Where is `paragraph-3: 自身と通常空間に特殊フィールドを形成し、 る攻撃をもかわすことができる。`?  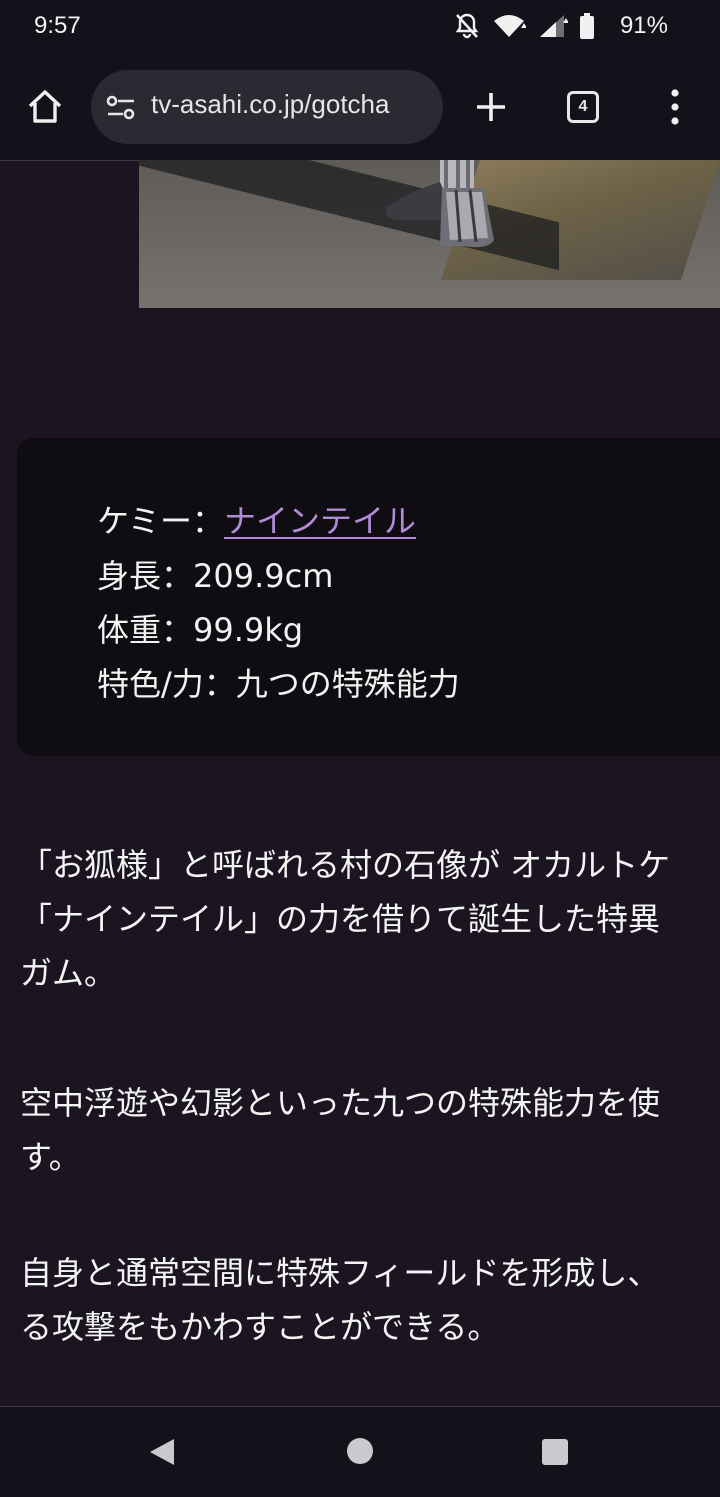 paragraph-3: 自身と通常空間に特殊フィールドを形成し、 る攻撃をもかわすことができる。 is located at coordinates (370, 1300).